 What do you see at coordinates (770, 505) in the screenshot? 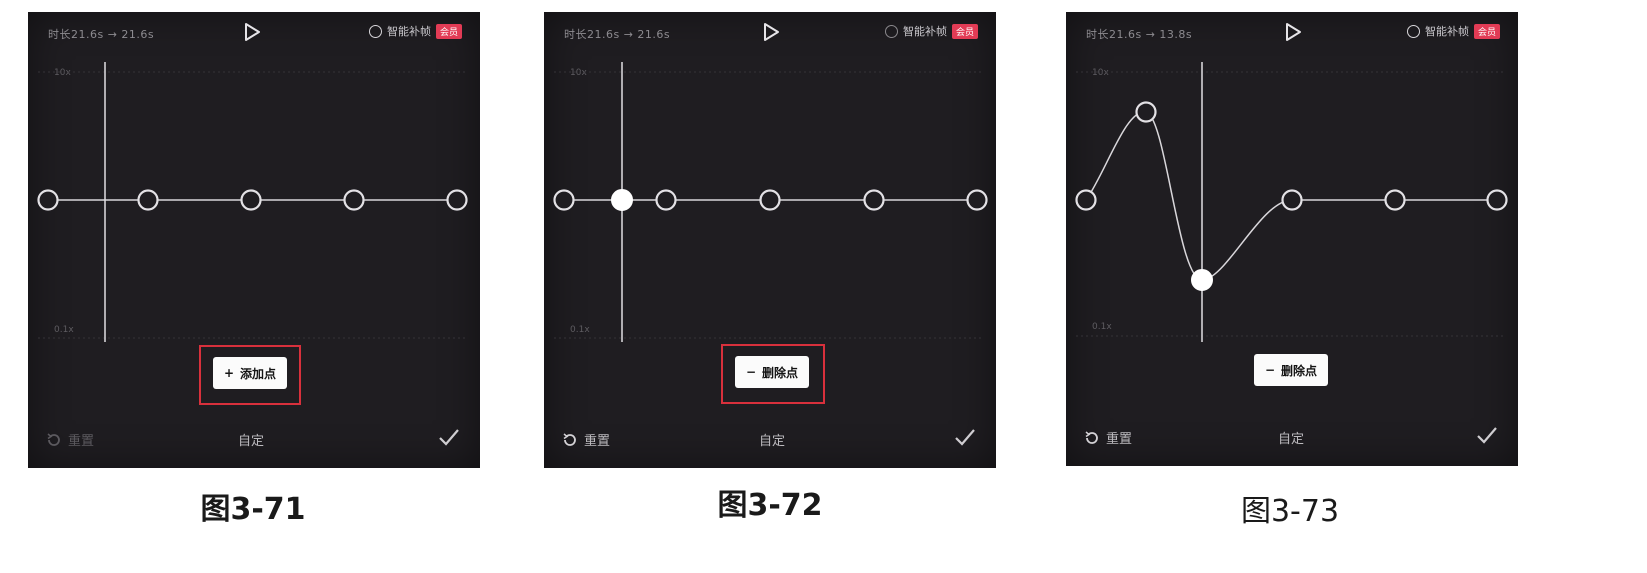
I see `figure-caption-2: 图3-72` at bounding box center [770, 505].